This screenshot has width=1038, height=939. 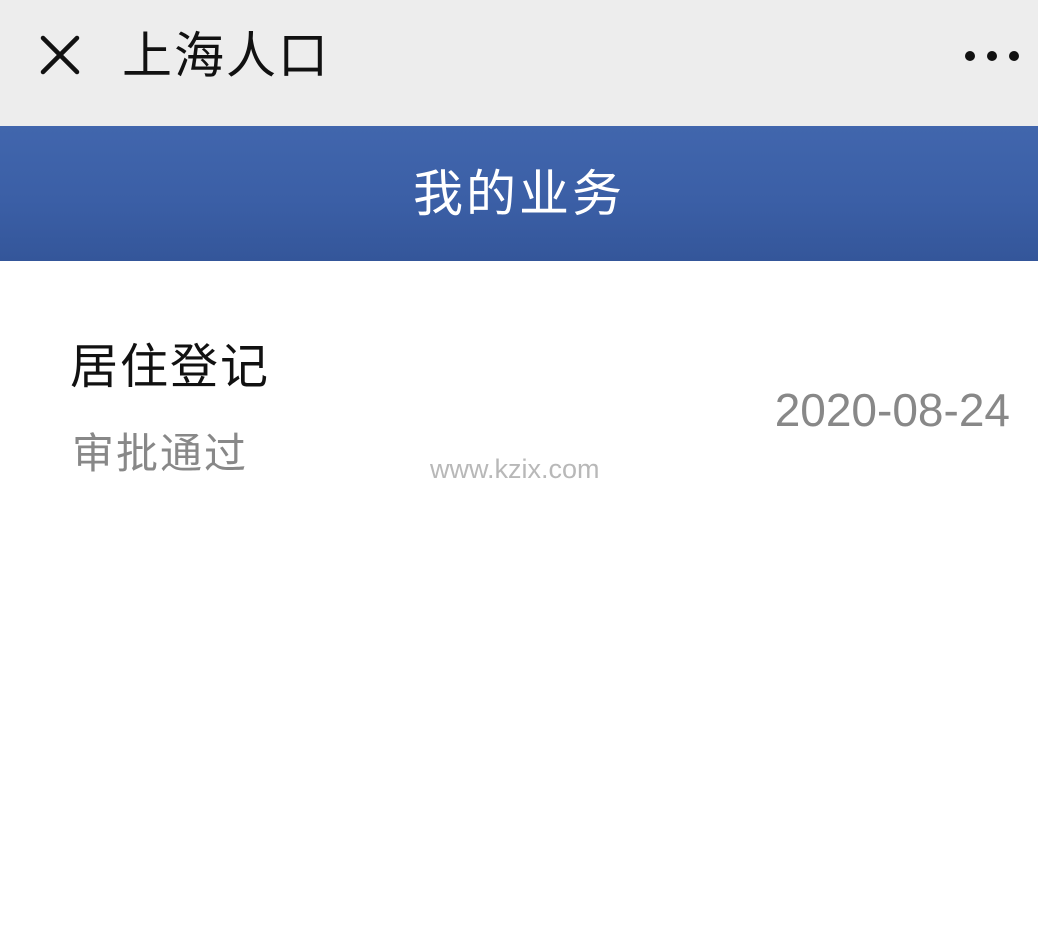 I want to click on more-horizontal-icon, so click(x=992, y=56).